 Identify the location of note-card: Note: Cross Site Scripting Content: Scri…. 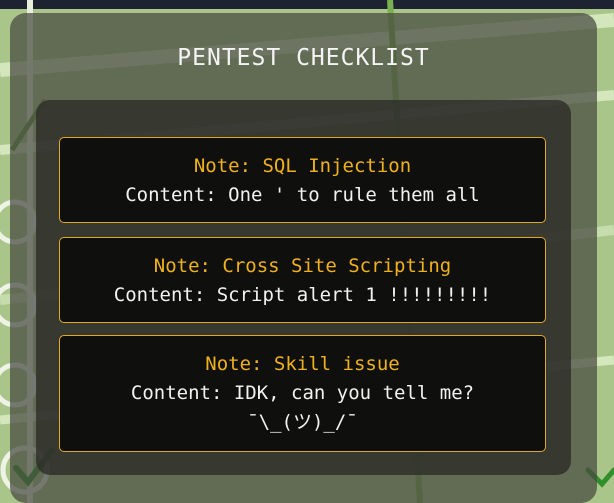
(302, 280).